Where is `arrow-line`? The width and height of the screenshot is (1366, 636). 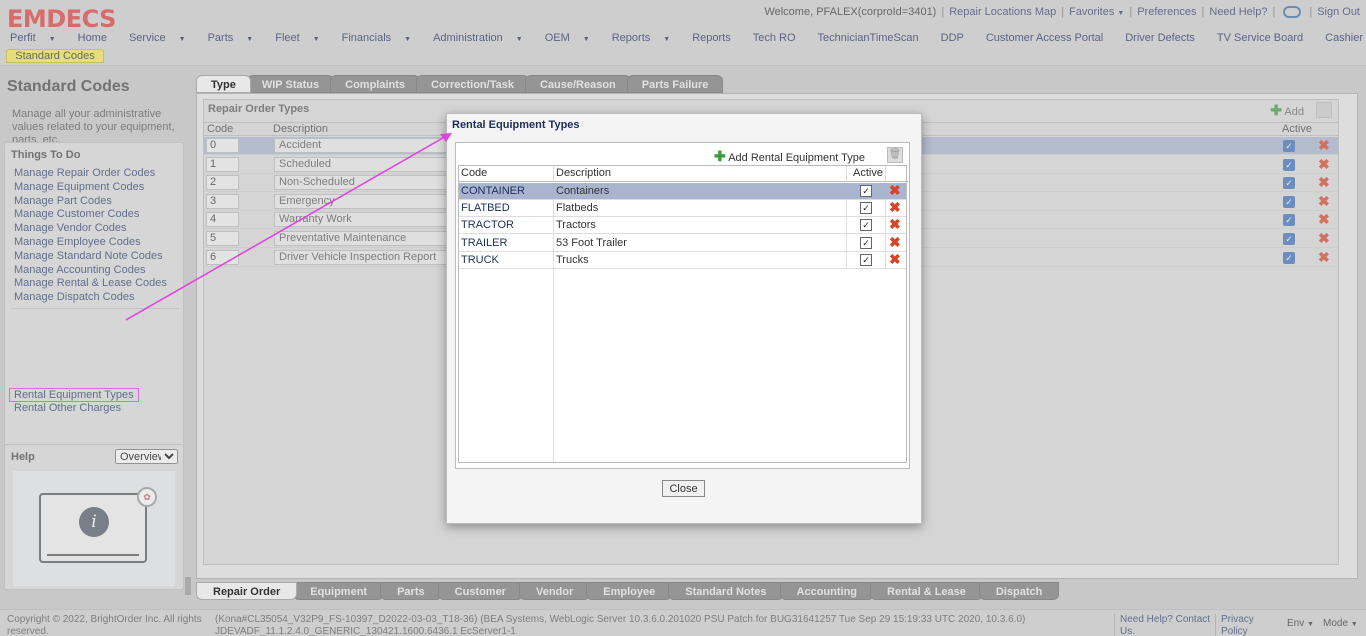 arrow-line is located at coordinates (287, 227).